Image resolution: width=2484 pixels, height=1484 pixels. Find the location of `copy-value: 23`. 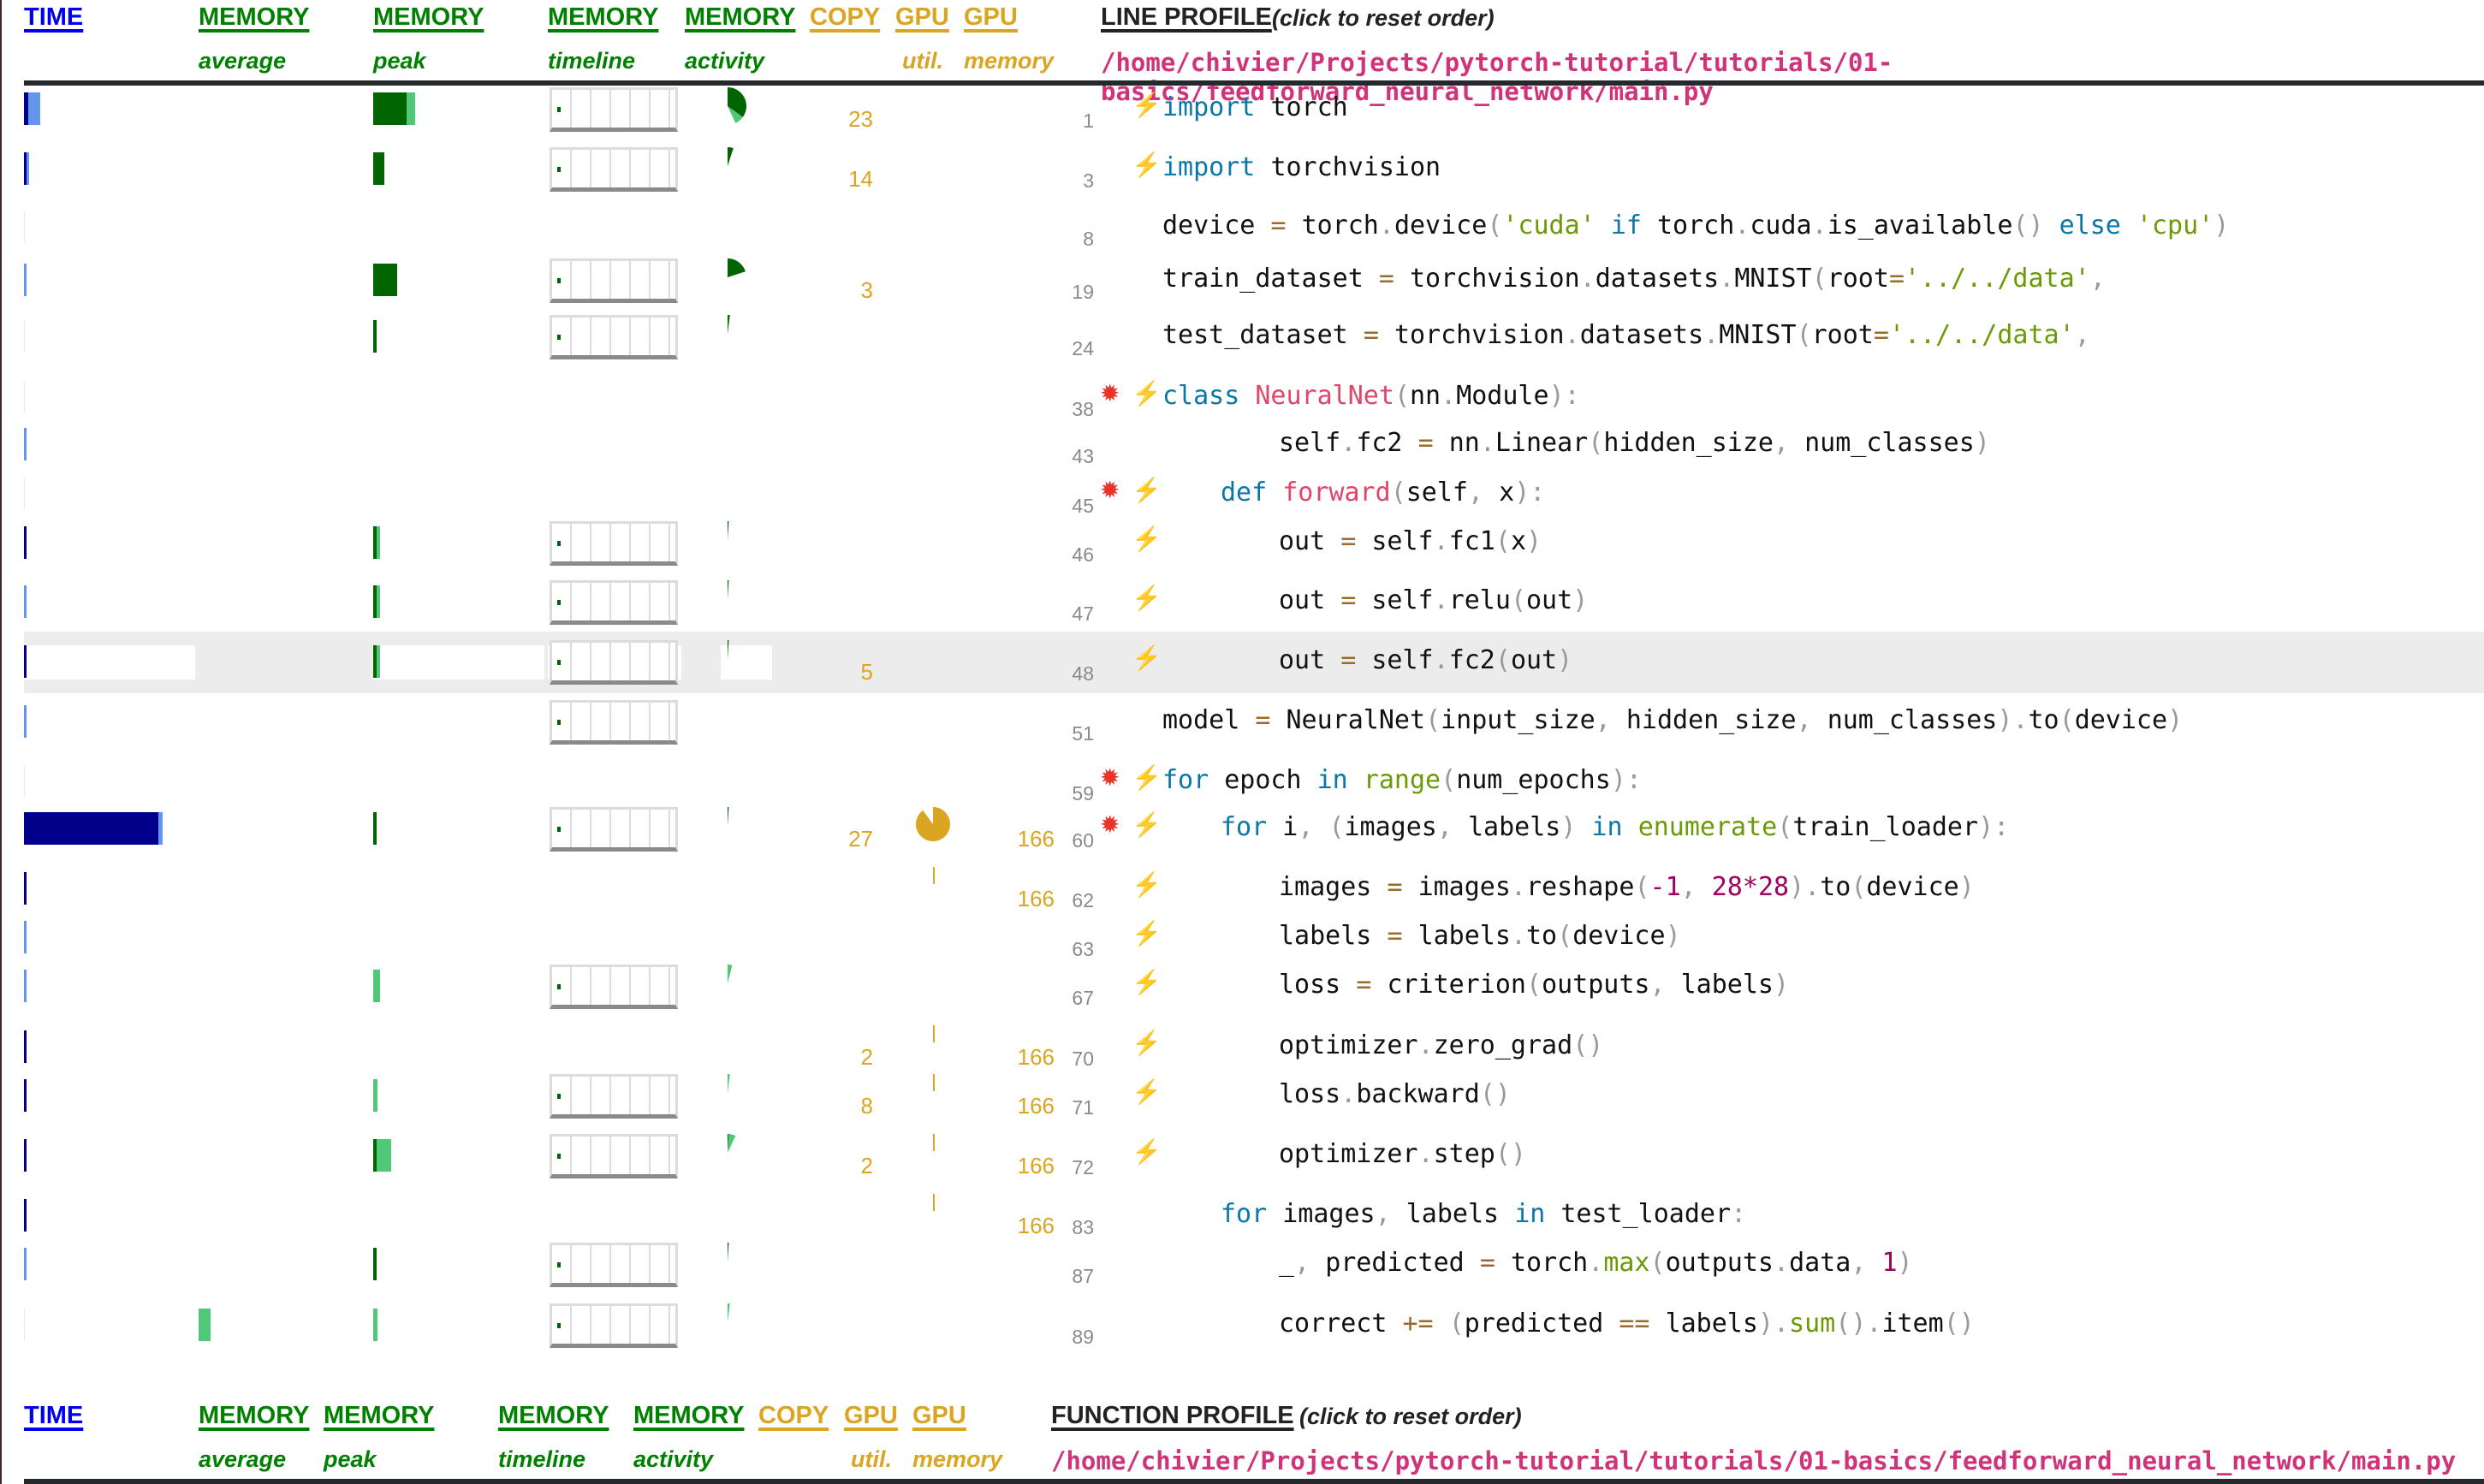

copy-value: 23 is located at coordinates (861, 119).